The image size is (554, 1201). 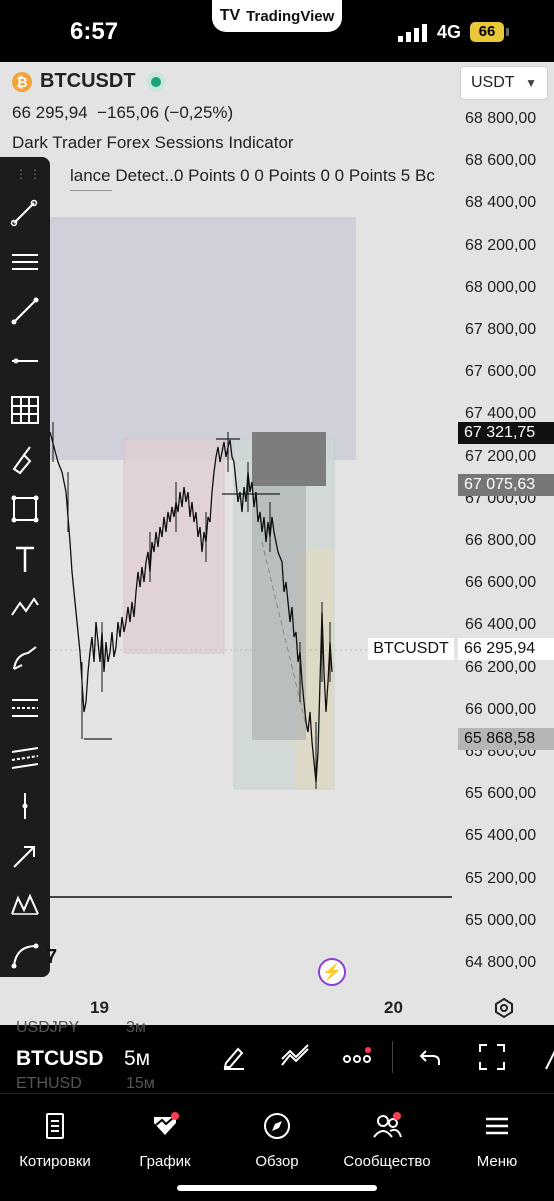 I want to click on legend-underline, so click(x=91, y=190).